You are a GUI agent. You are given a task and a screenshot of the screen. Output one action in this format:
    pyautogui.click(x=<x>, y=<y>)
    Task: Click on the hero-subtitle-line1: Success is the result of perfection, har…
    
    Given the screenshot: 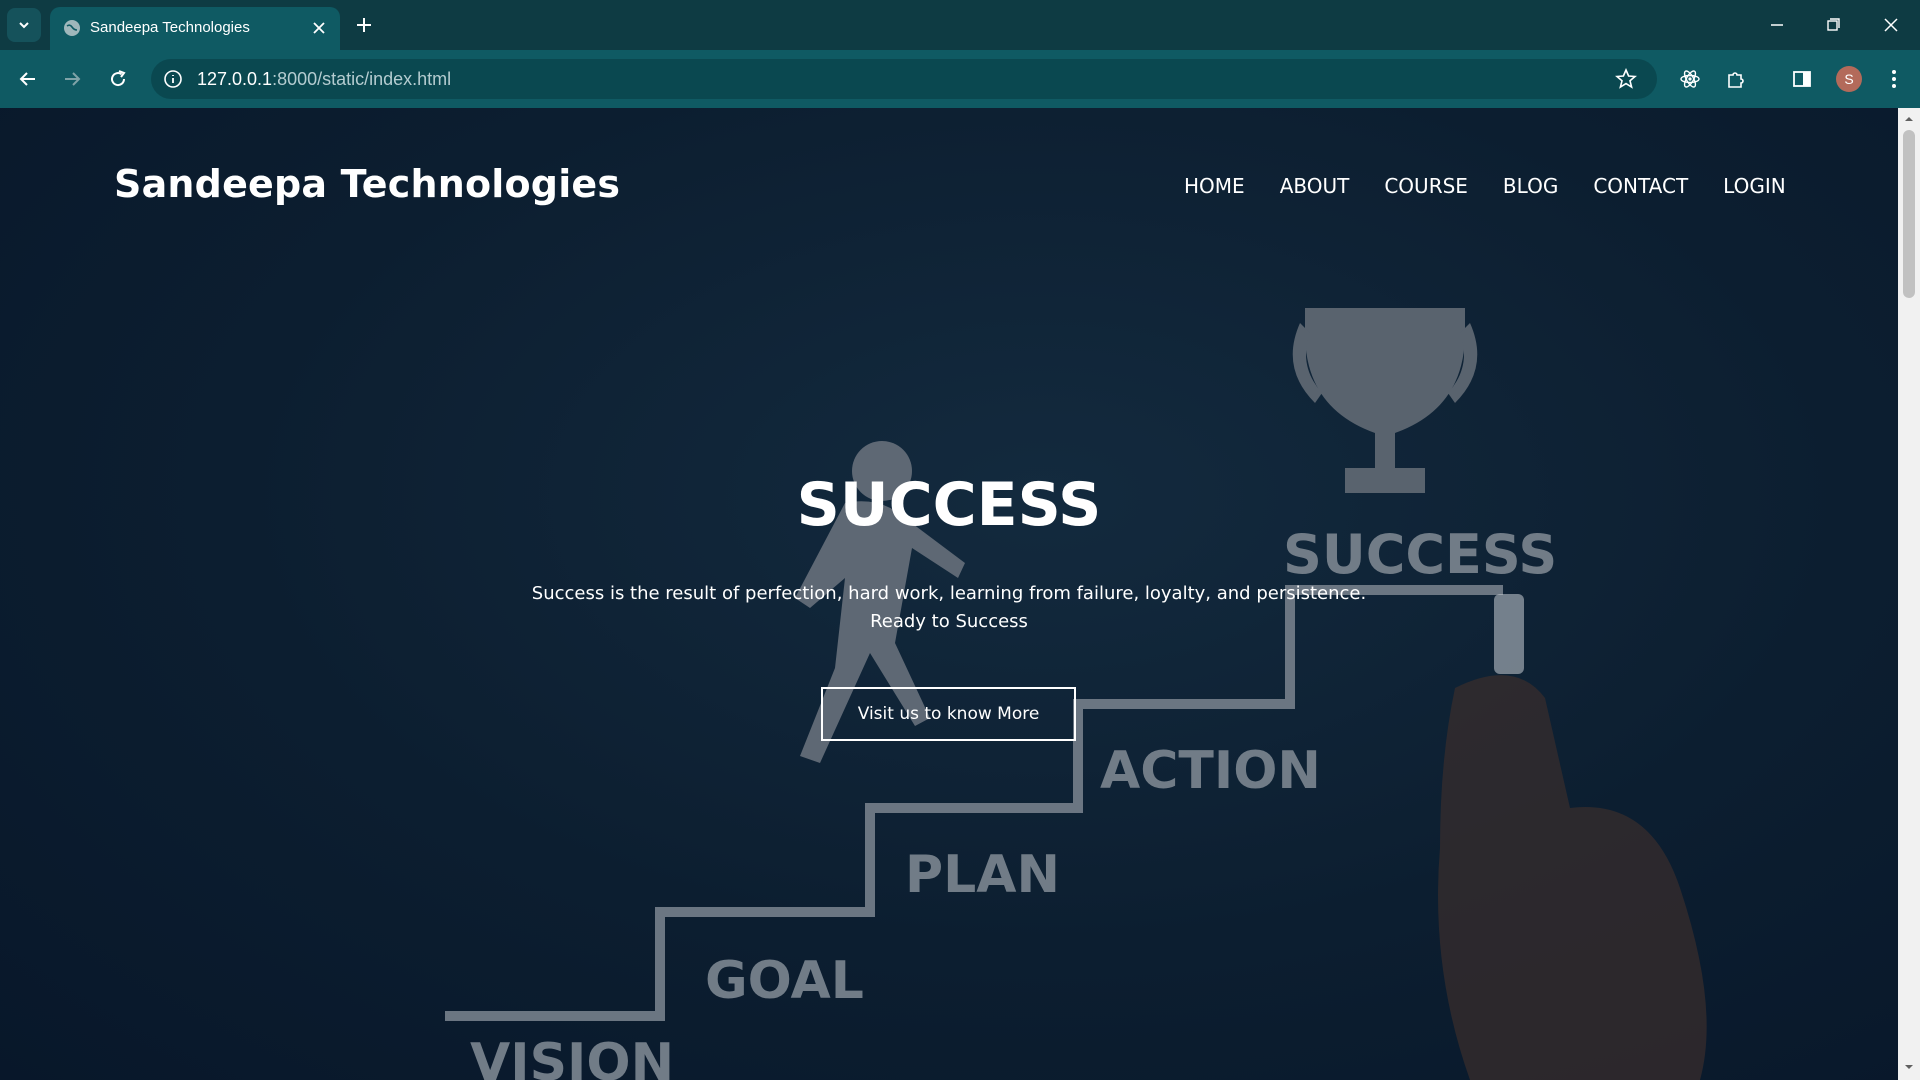 What is the action you would take?
    pyautogui.click(x=949, y=593)
    